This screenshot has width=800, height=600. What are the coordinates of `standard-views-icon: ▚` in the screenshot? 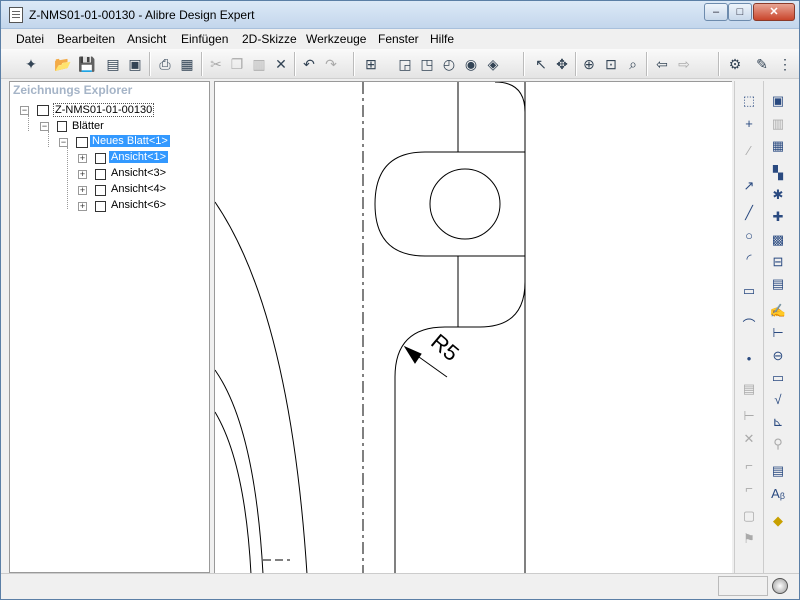 It's located at (778, 173).